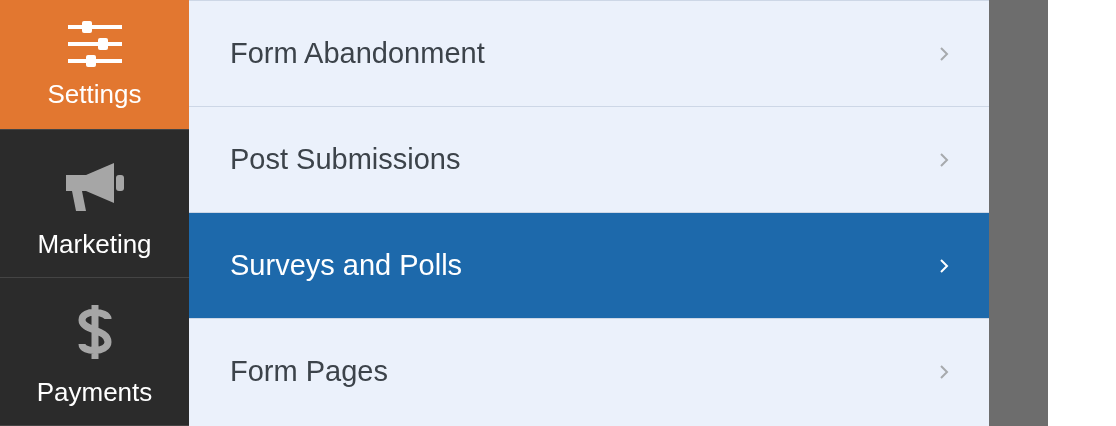  I want to click on sidebar-label: Marketing, so click(94, 243).